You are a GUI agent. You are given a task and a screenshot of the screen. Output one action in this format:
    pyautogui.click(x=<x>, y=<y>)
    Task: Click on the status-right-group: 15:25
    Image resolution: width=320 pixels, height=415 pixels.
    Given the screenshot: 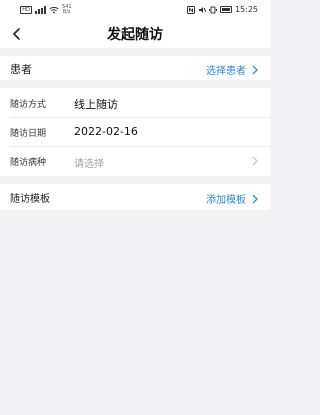 What is the action you would take?
    pyautogui.click(x=222, y=9)
    